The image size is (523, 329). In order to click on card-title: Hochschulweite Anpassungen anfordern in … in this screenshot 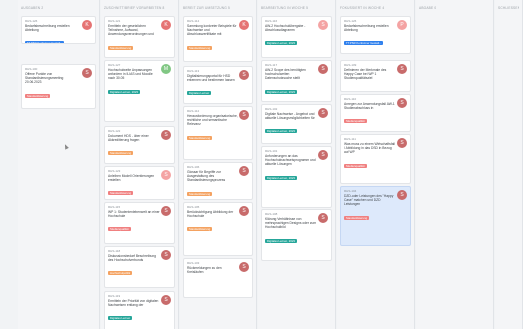, I will do `click(130, 74)`.